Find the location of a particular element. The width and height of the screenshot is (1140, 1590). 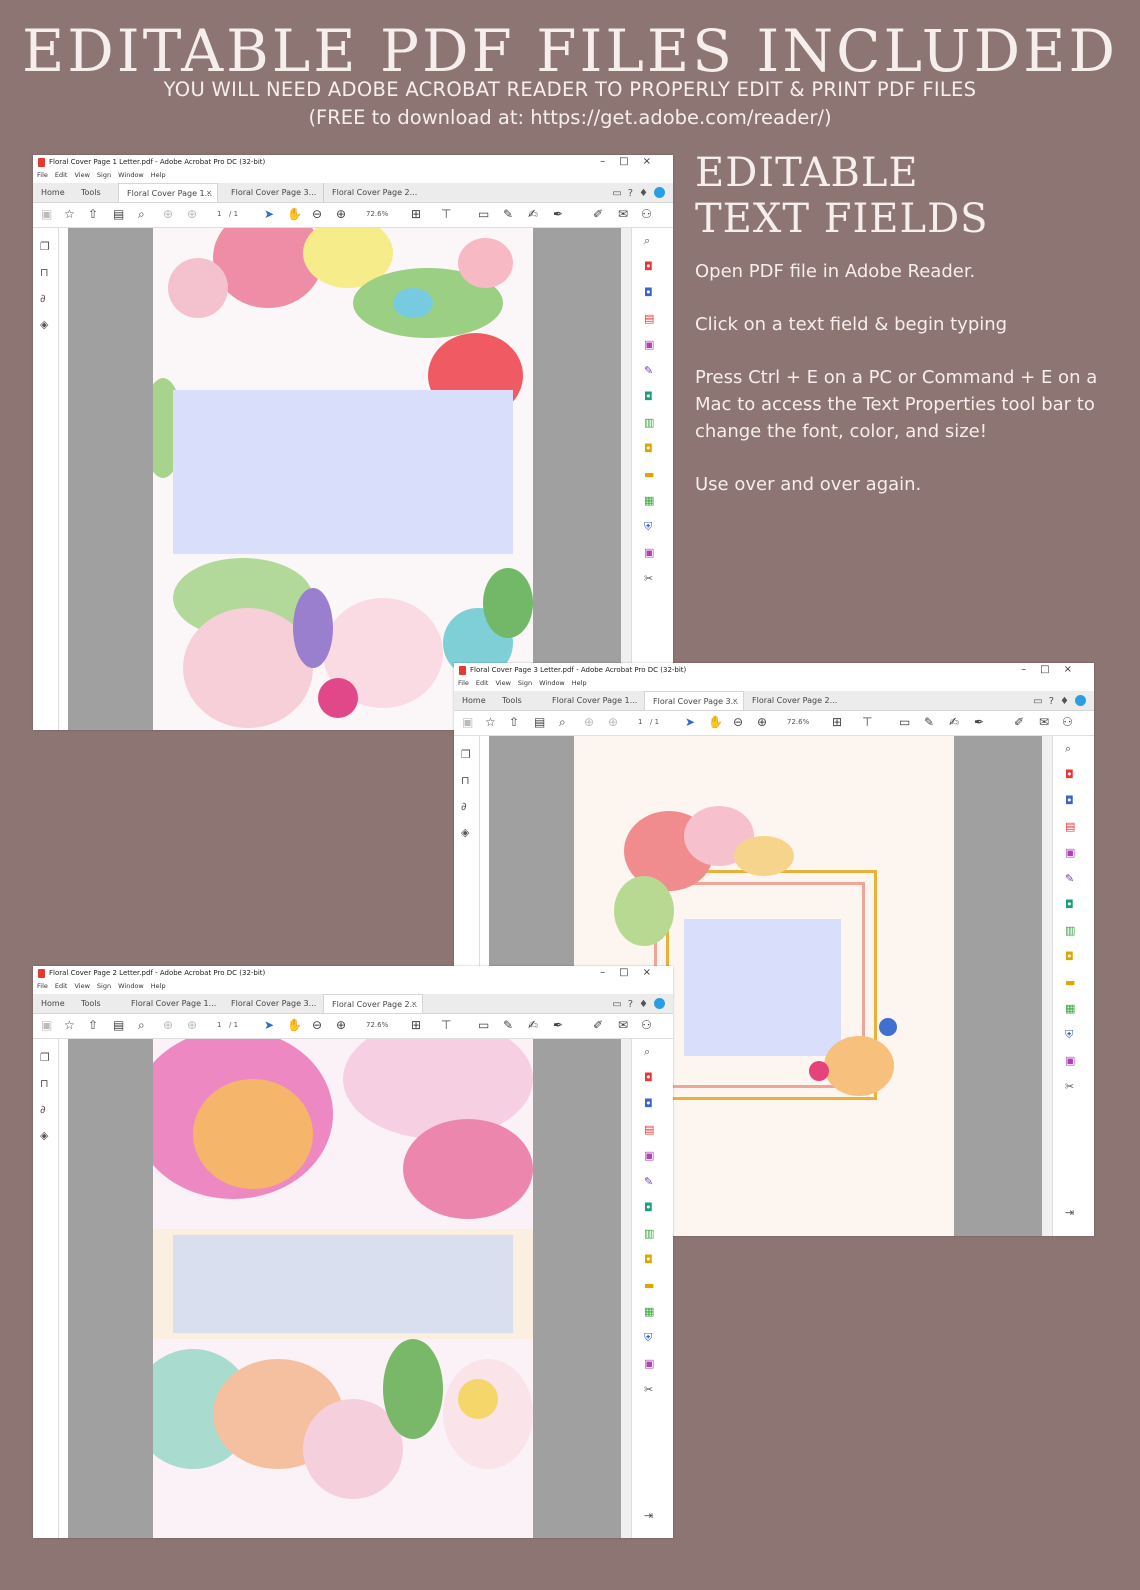

minimize-icon: – is located at coordinates (1030, 669).